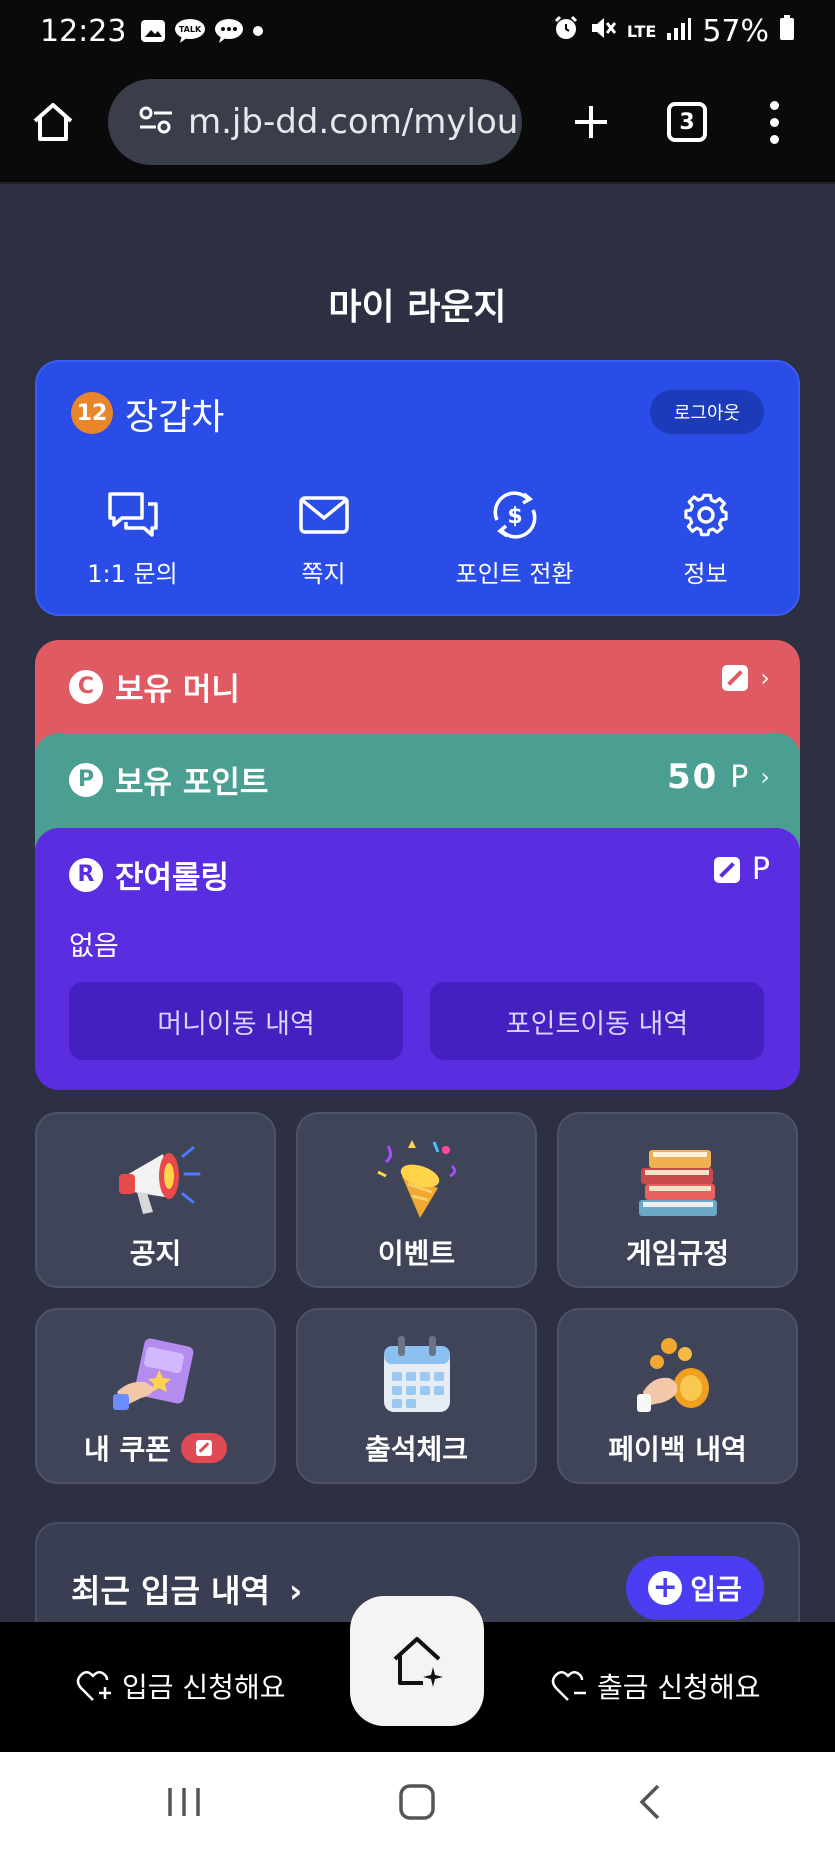  I want to click on info-label: 정보, so click(705, 574).